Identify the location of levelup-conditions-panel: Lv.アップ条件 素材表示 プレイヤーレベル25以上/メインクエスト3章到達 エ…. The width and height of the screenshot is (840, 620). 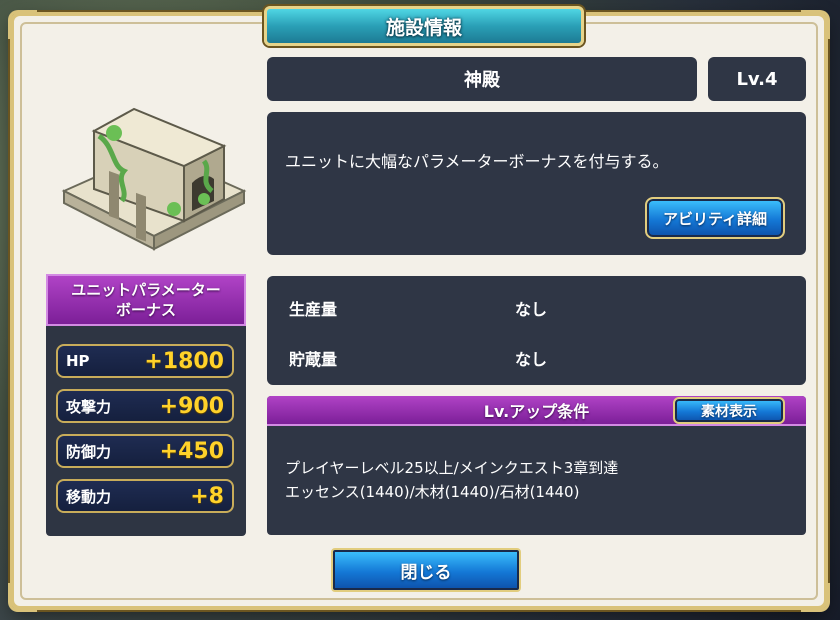
(536, 465).